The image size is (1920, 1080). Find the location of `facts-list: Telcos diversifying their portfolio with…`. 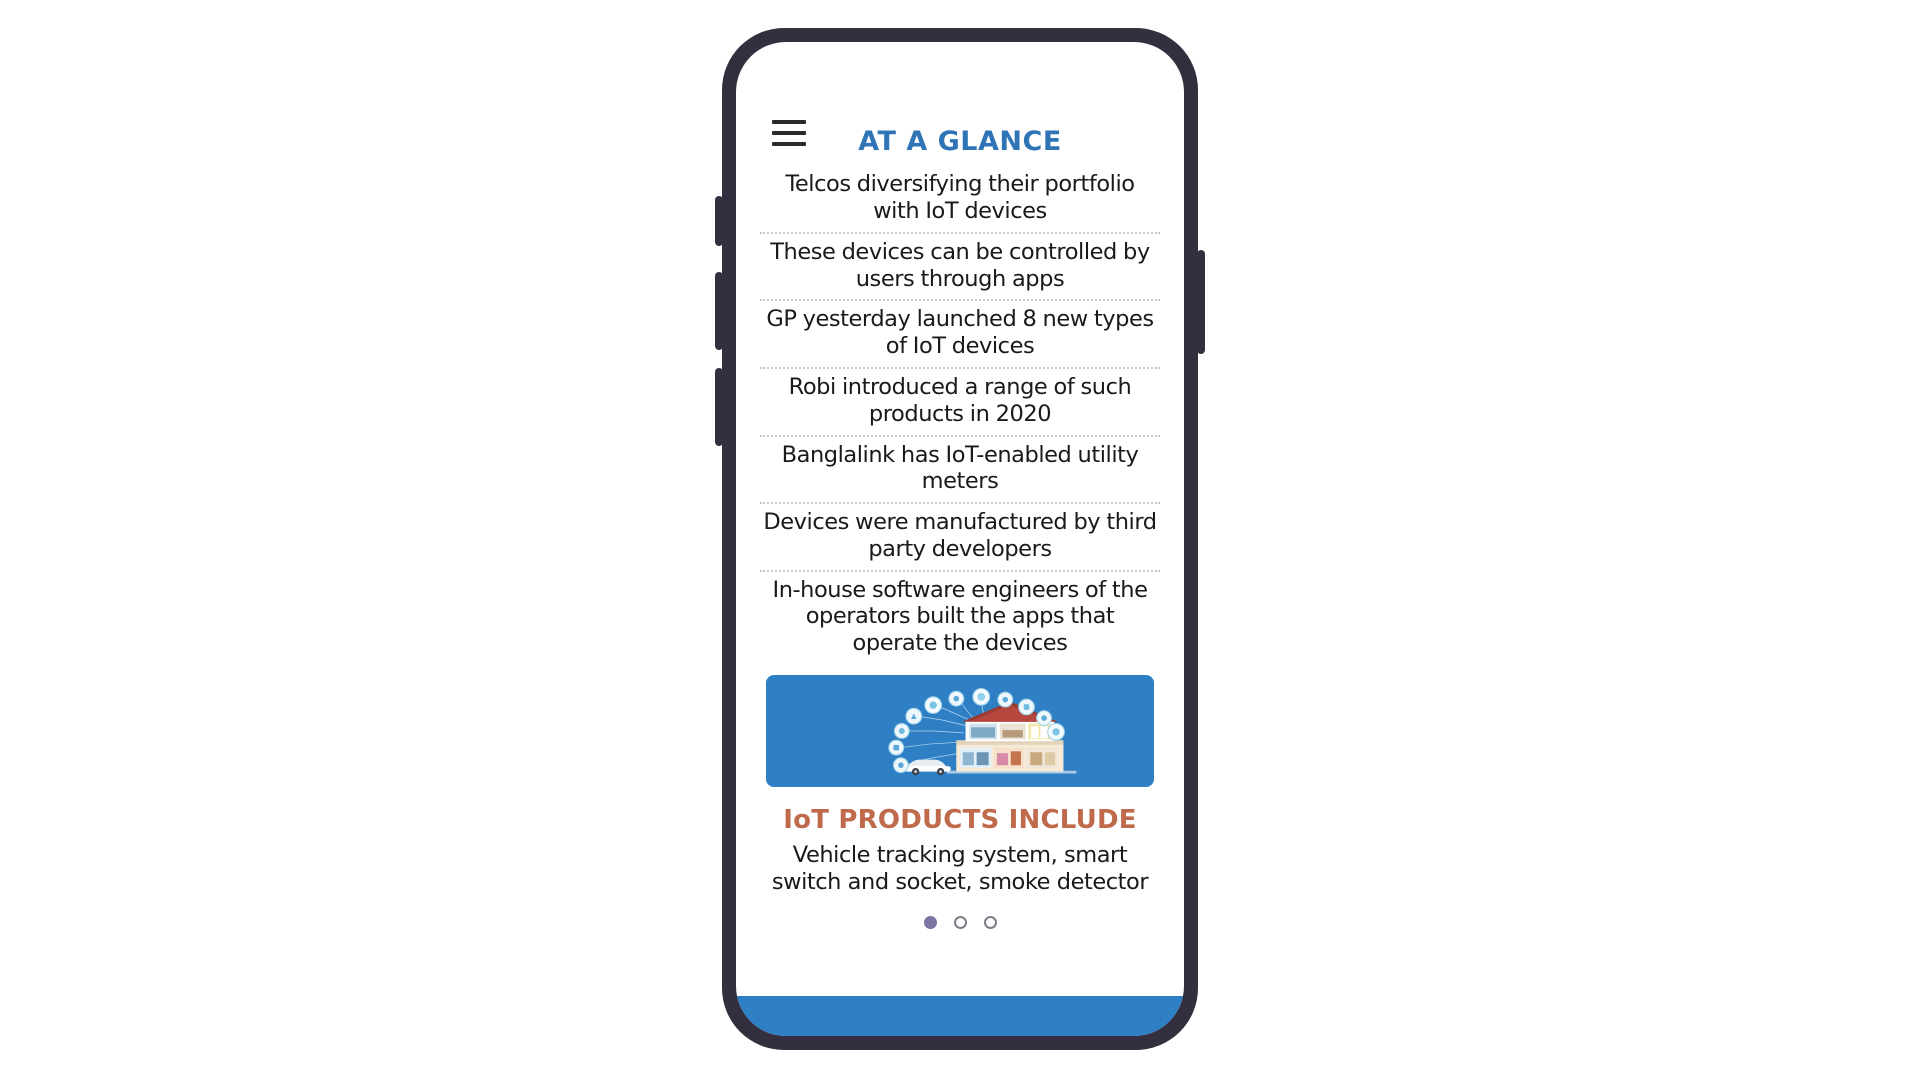

facts-list: Telcos diversifying their portfolio with… is located at coordinates (960, 414).